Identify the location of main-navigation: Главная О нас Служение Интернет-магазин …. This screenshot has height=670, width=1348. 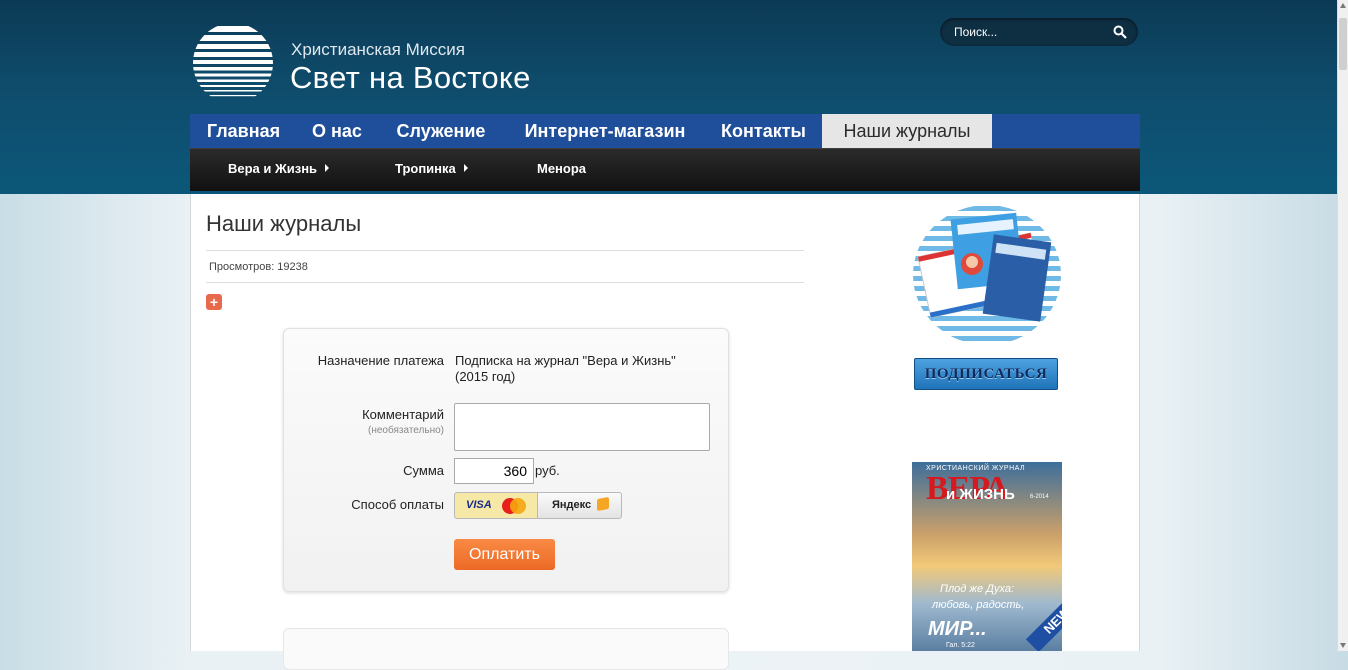
(665, 131).